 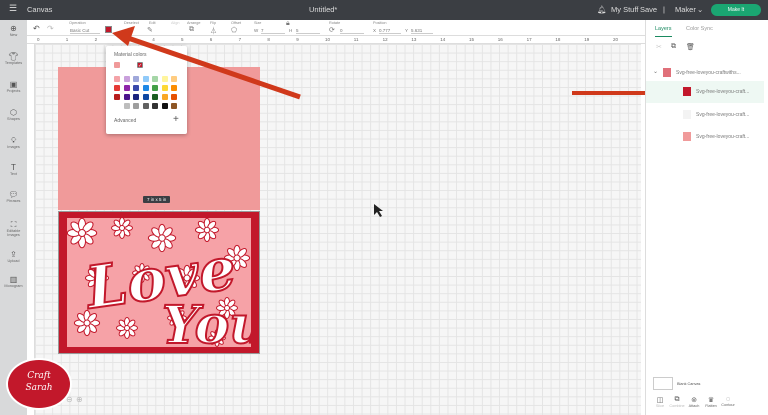 I want to click on blank-canvas-thumbnail, so click(x=663, y=383).